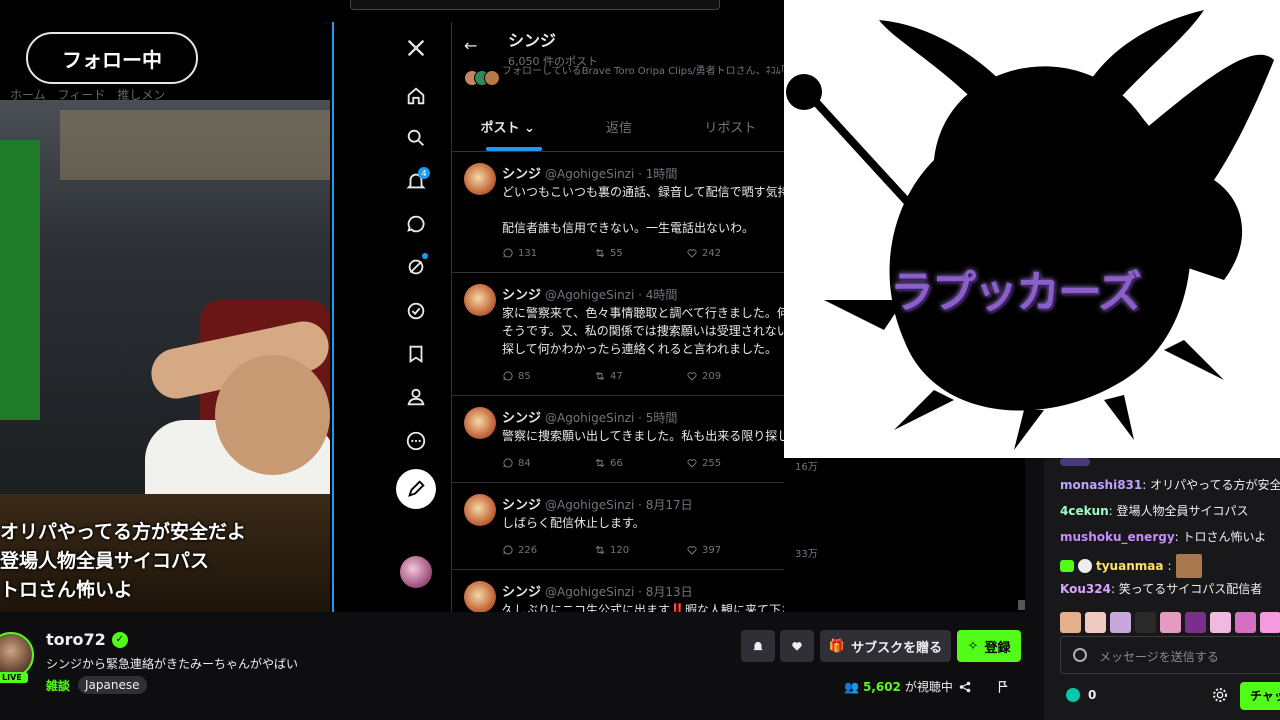 This screenshot has height=720, width=1280. Describe the element at coordinates (661, 295) in the screenshot. I see `tweet-time: 4時間` at that location.